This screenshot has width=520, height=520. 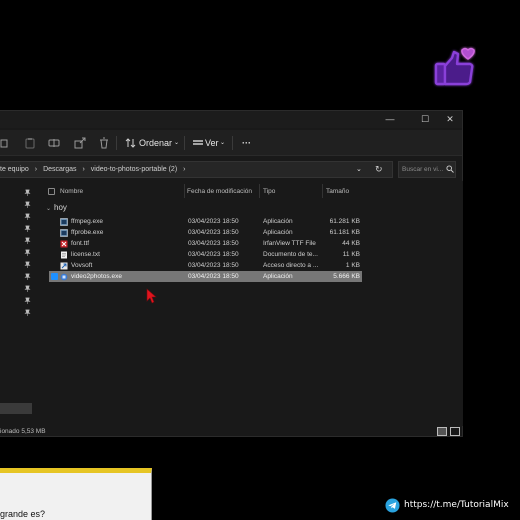 What do you see at coordinates (456, 505) in the screenshot?
I see `telegram-link: https://t.me/TutorialMix` at bounding box center [456, 505].